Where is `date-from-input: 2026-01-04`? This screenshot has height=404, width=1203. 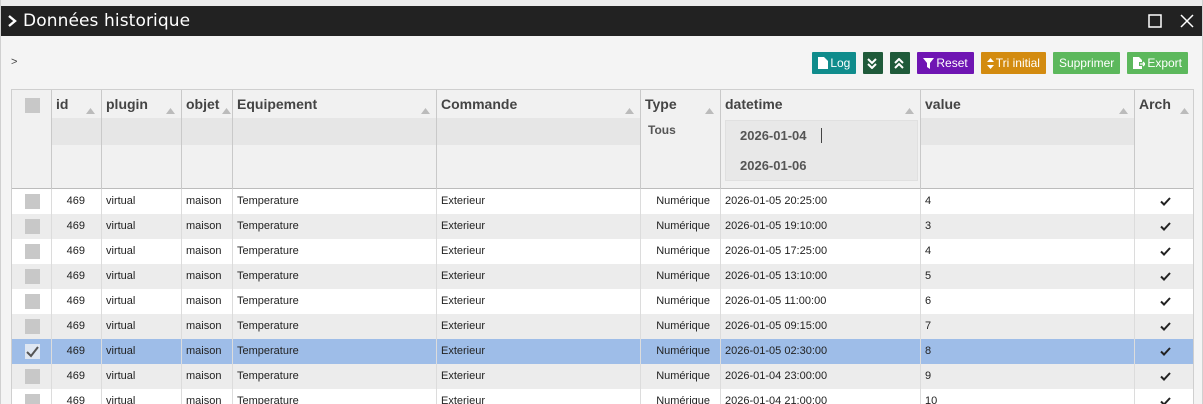 date-from-input: 2026-01-04 is located at coordinates (773, 135).